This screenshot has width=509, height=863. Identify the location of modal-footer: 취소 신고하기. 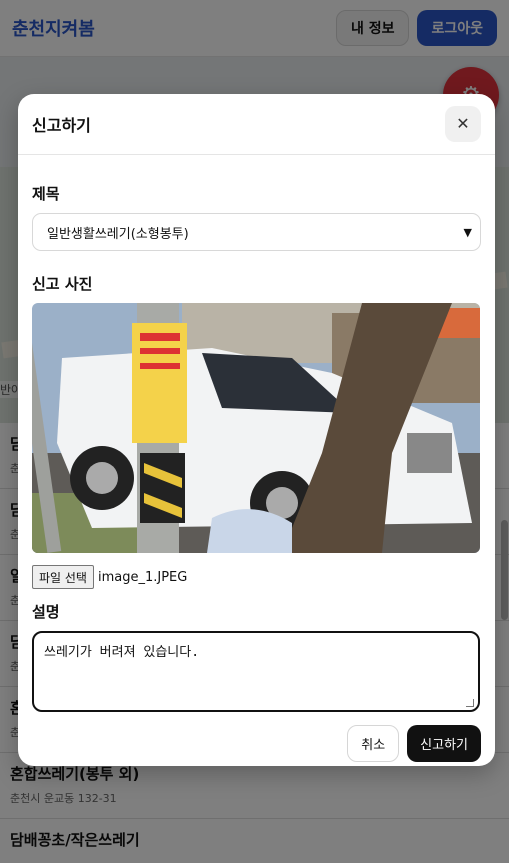
(256, 743).